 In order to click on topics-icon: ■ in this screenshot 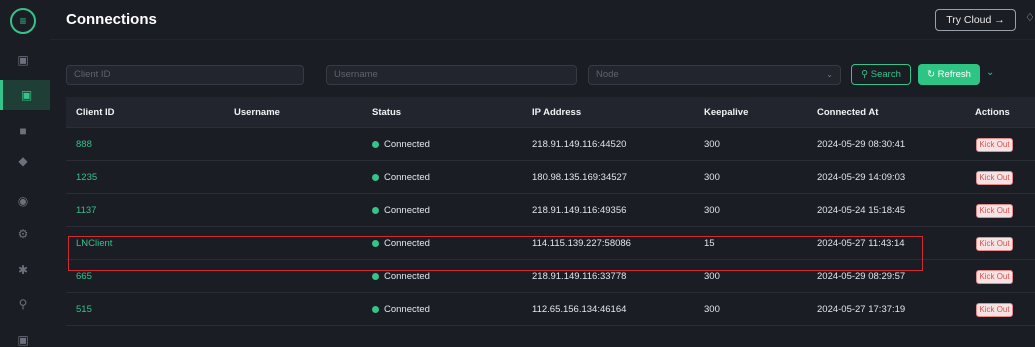, I will do `click(23, 131)`.